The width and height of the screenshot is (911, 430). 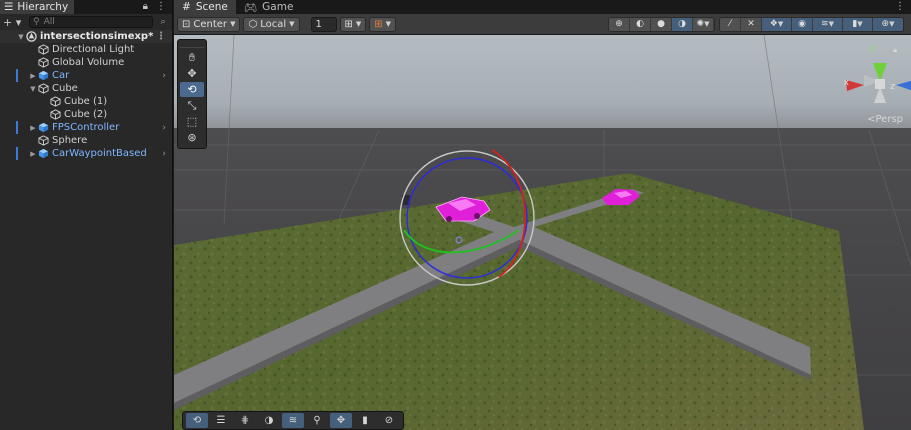 I want to click on scene-name: intersectionsimexp*, so click(x=97, y=36).